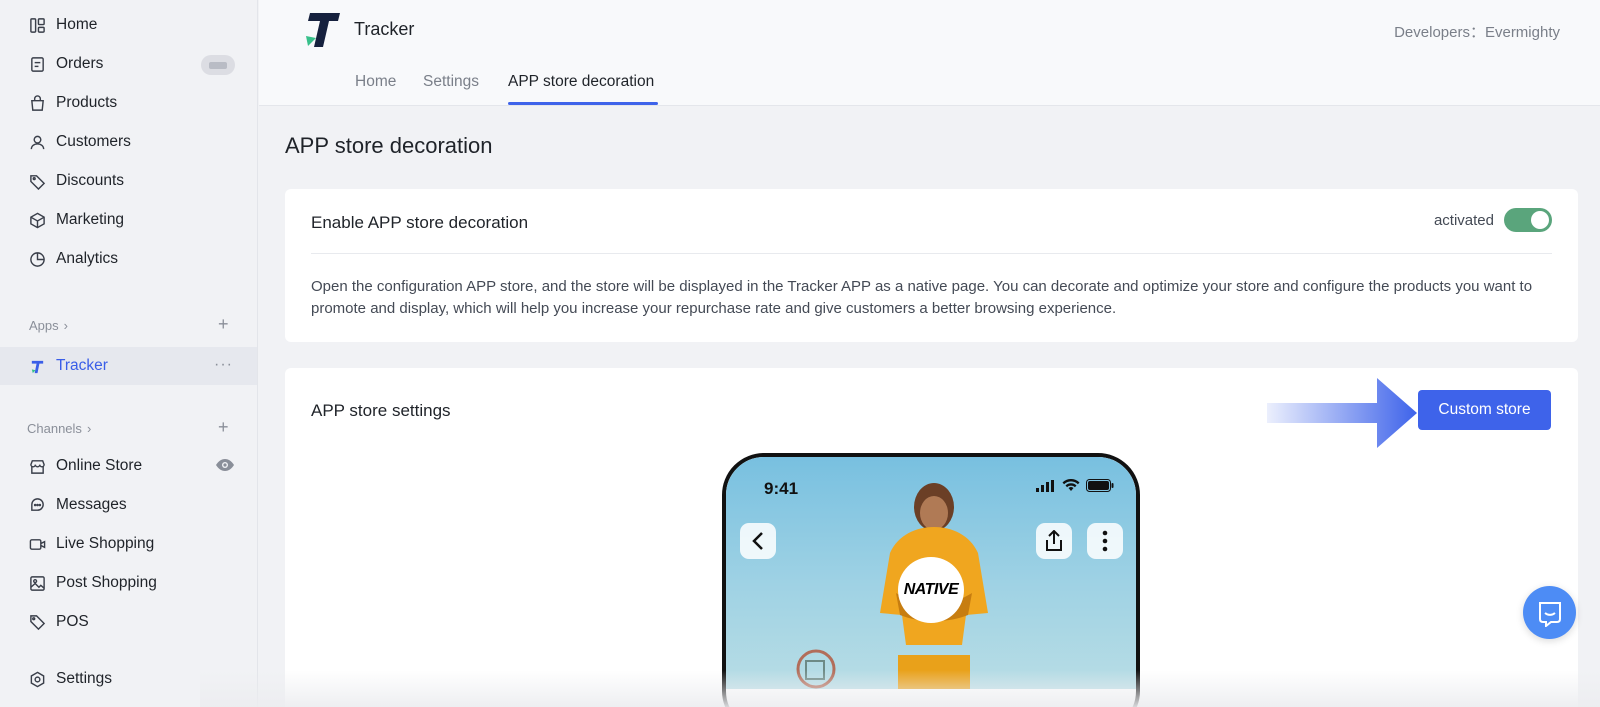  I want to click on sidebar-item-marketing: Marketing, so click(128, 220).